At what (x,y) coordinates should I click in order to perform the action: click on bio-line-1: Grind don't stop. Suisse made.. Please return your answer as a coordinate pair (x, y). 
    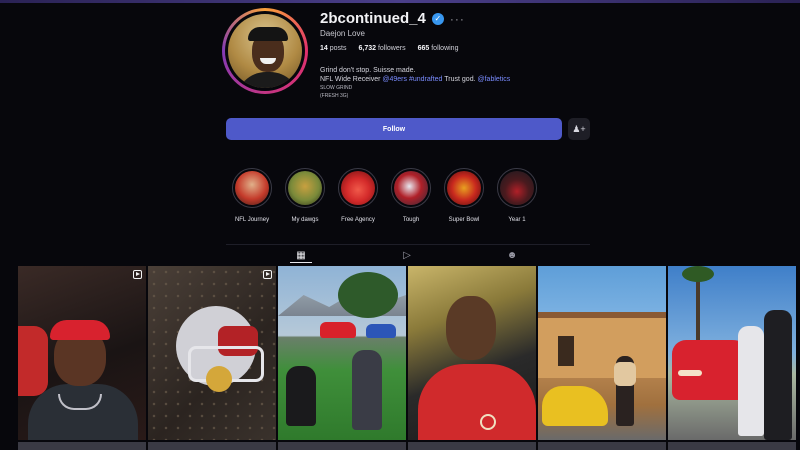
    Looking at the image, I should click on (368, 70).